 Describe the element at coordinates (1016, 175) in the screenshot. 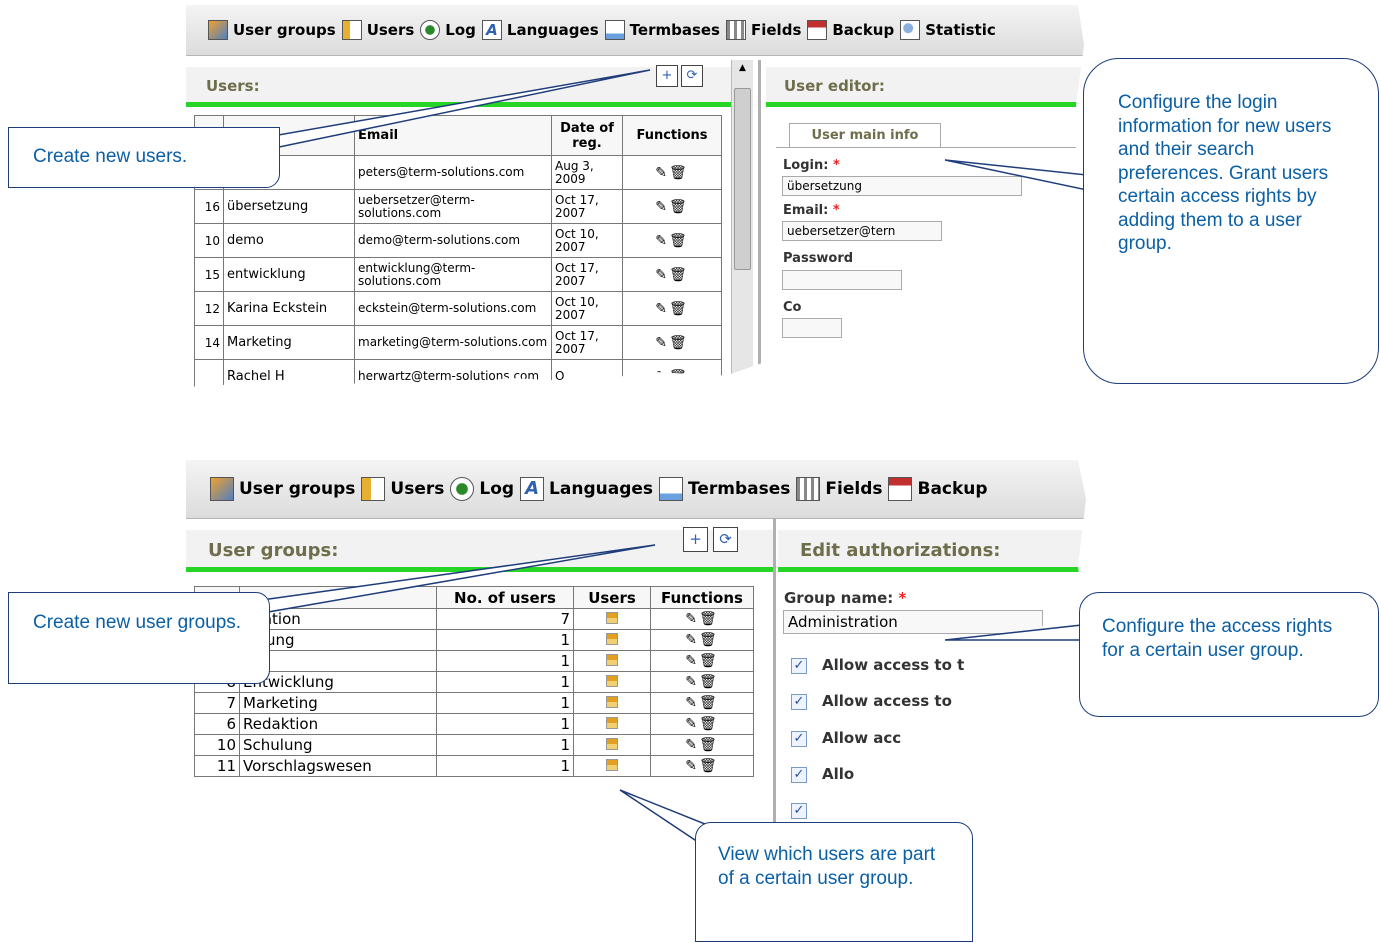

I see `pointer-login-info` at that location.